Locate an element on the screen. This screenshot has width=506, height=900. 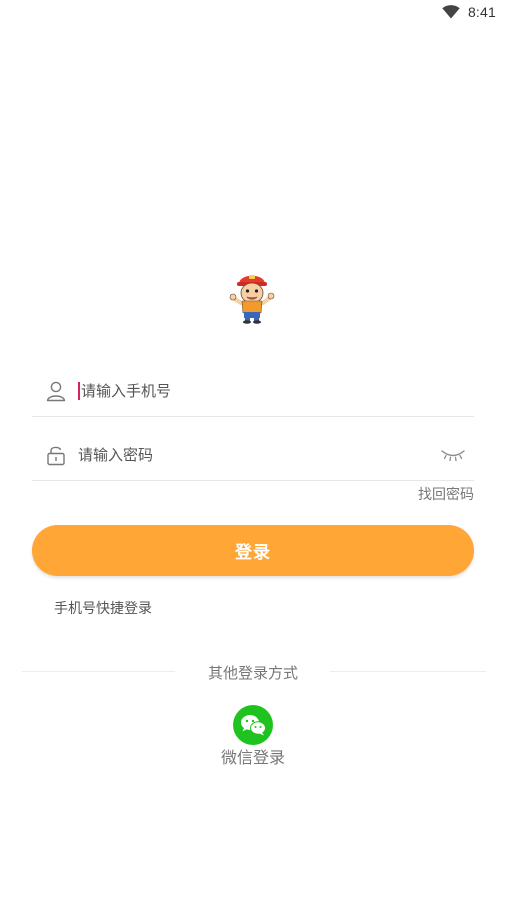
wechat-login-label: 微信登录 is located at coordinates (252, 757).